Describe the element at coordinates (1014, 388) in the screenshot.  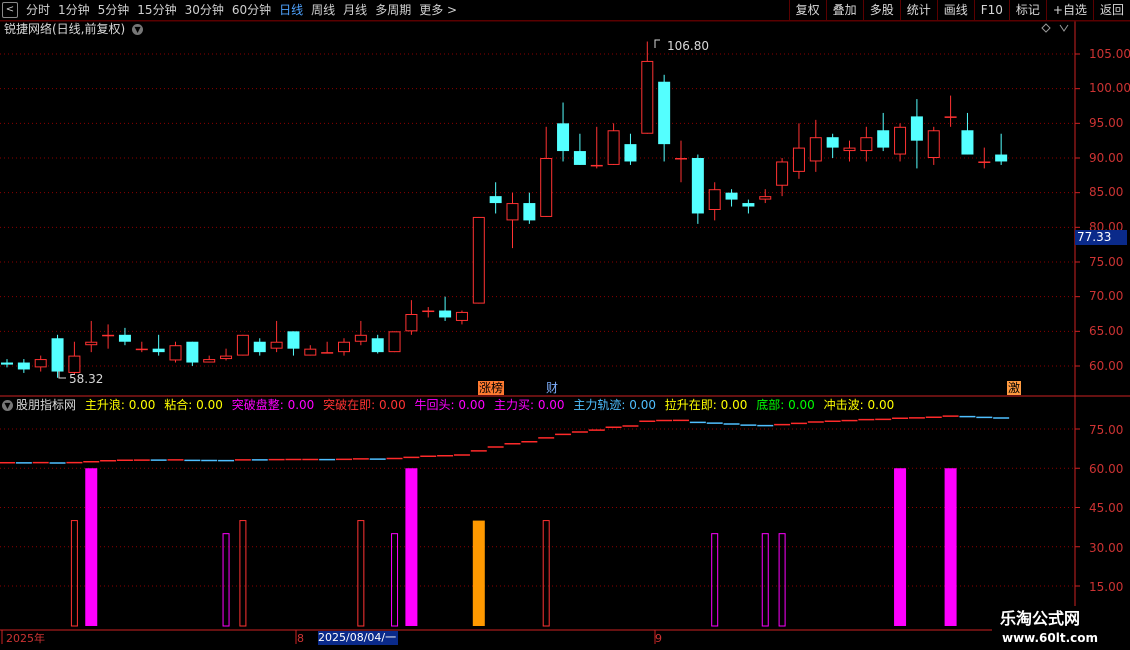
I see `event-tag-surge: 激` at that location.